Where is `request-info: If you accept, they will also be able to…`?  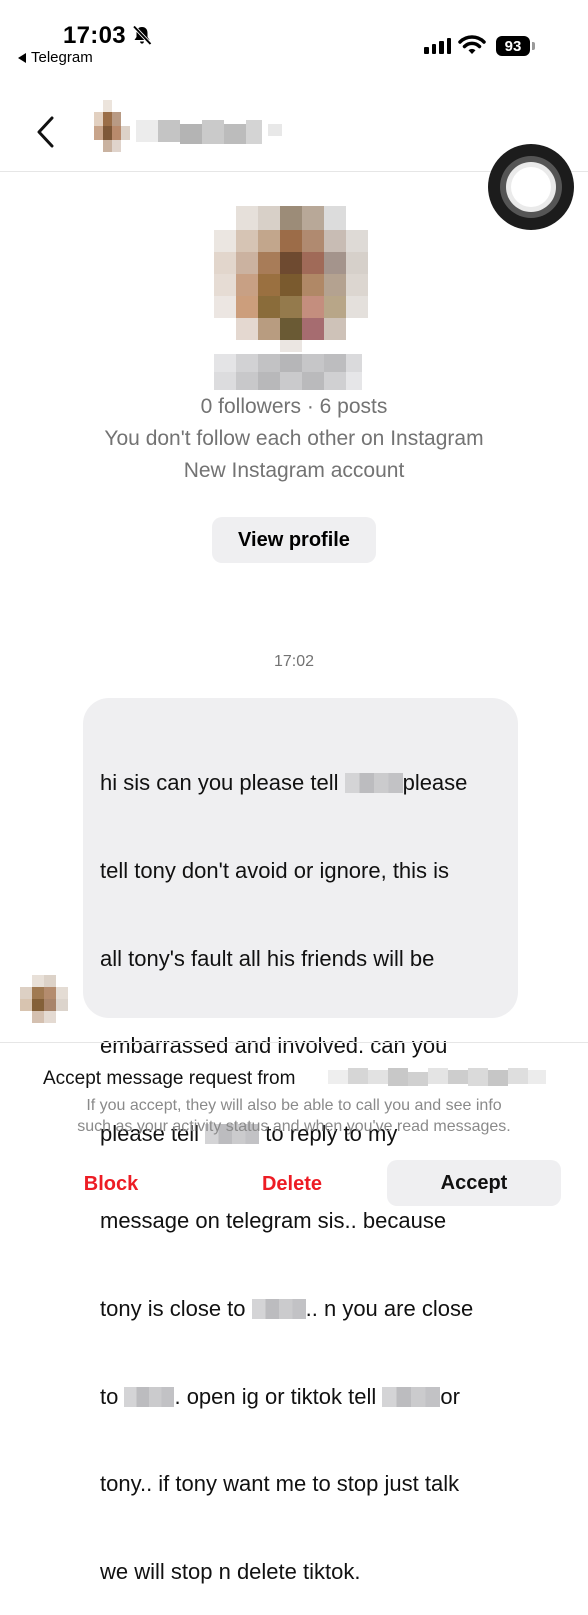
request-info: If you accept, they will also be able to… is located at coordinates (294, 1116).